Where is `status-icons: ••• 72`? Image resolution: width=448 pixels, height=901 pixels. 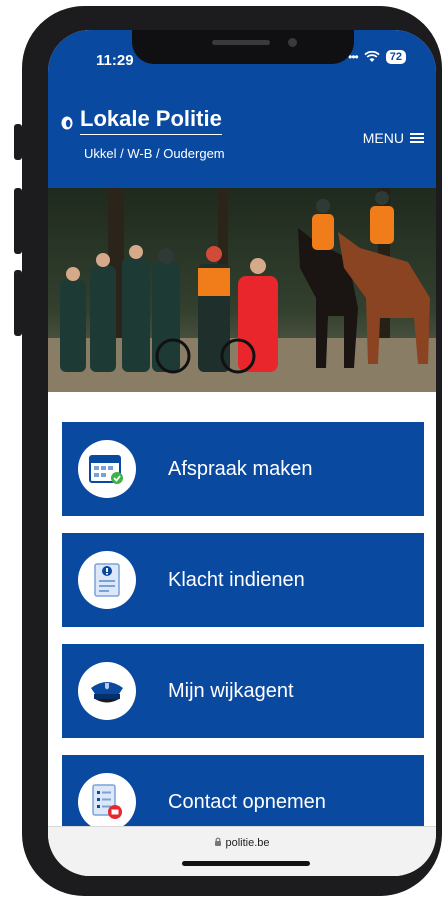
status-icons: ••• 72 is located at coordinates (377, 57).